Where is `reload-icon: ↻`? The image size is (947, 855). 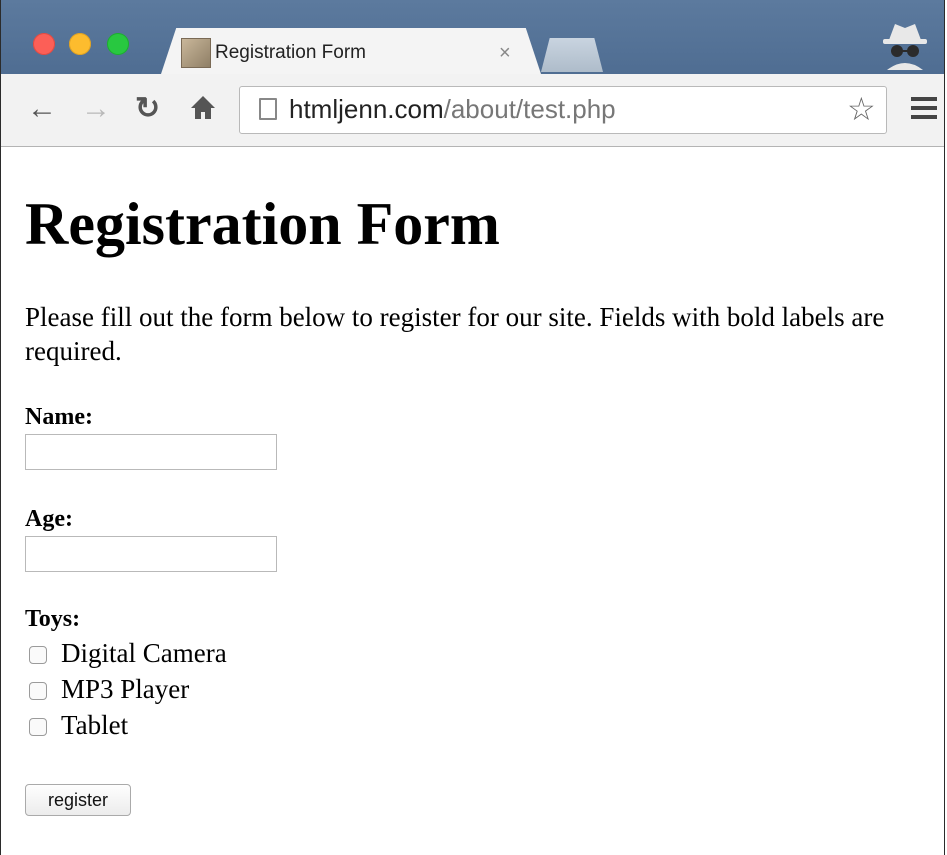
reload-icon: ↻ is located at coordinates (147, 109).